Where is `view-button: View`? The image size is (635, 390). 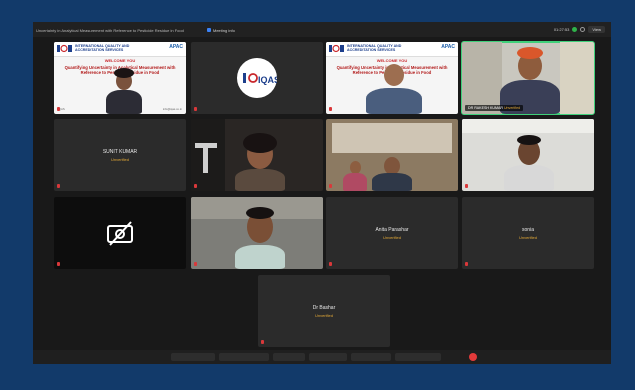
view-button: View is located at coordinates (596, 29).